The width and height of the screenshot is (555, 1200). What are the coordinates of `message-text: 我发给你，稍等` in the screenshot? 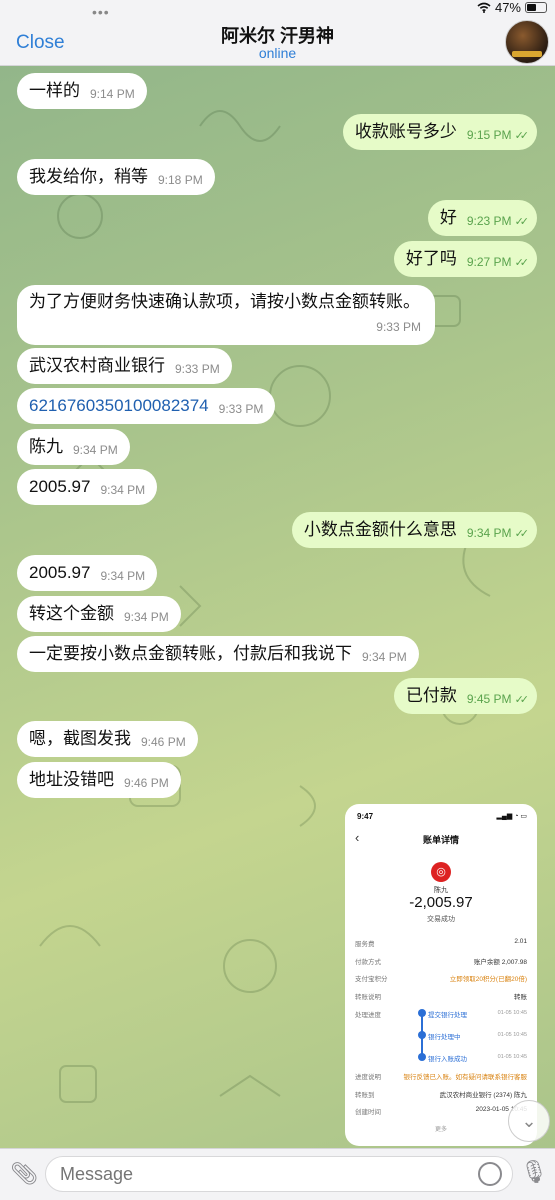 It's located at (88, 176).